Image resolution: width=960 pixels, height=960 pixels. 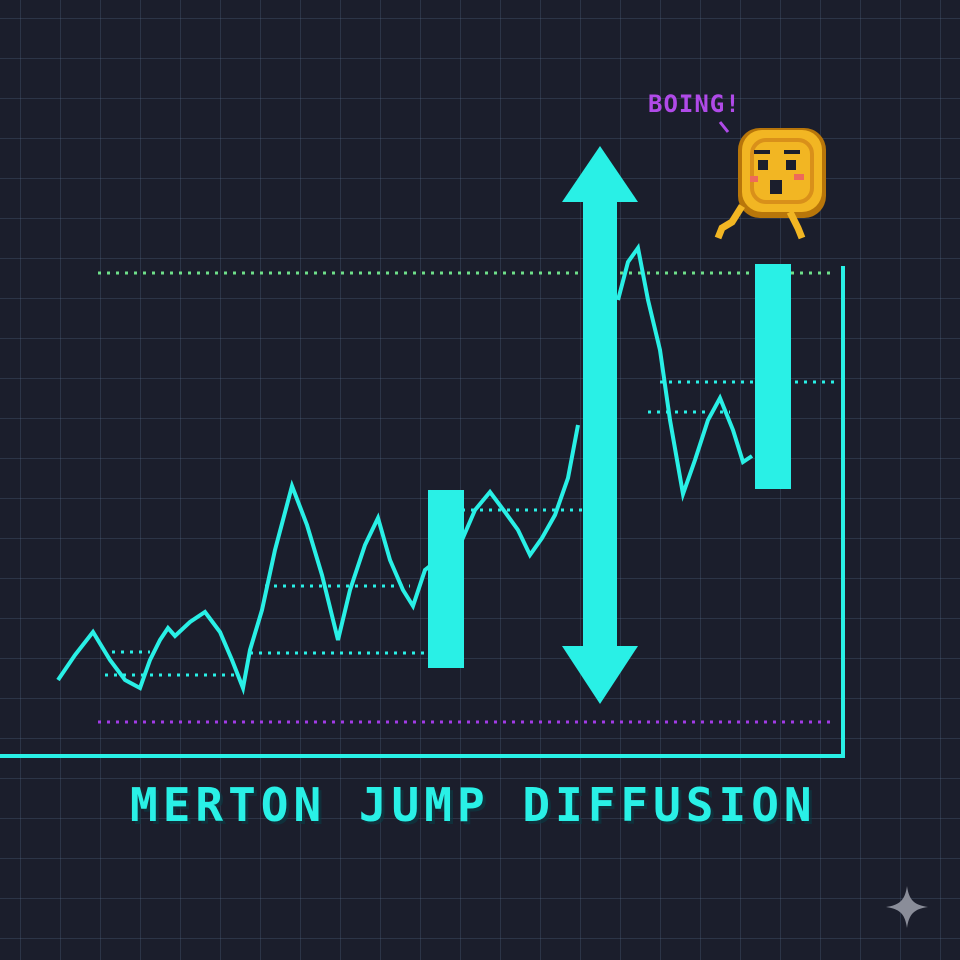 What do you see at coordinates (600, 425) in the screenshot?
I see `double-arrow-icon` at bounding box center [600, 425].